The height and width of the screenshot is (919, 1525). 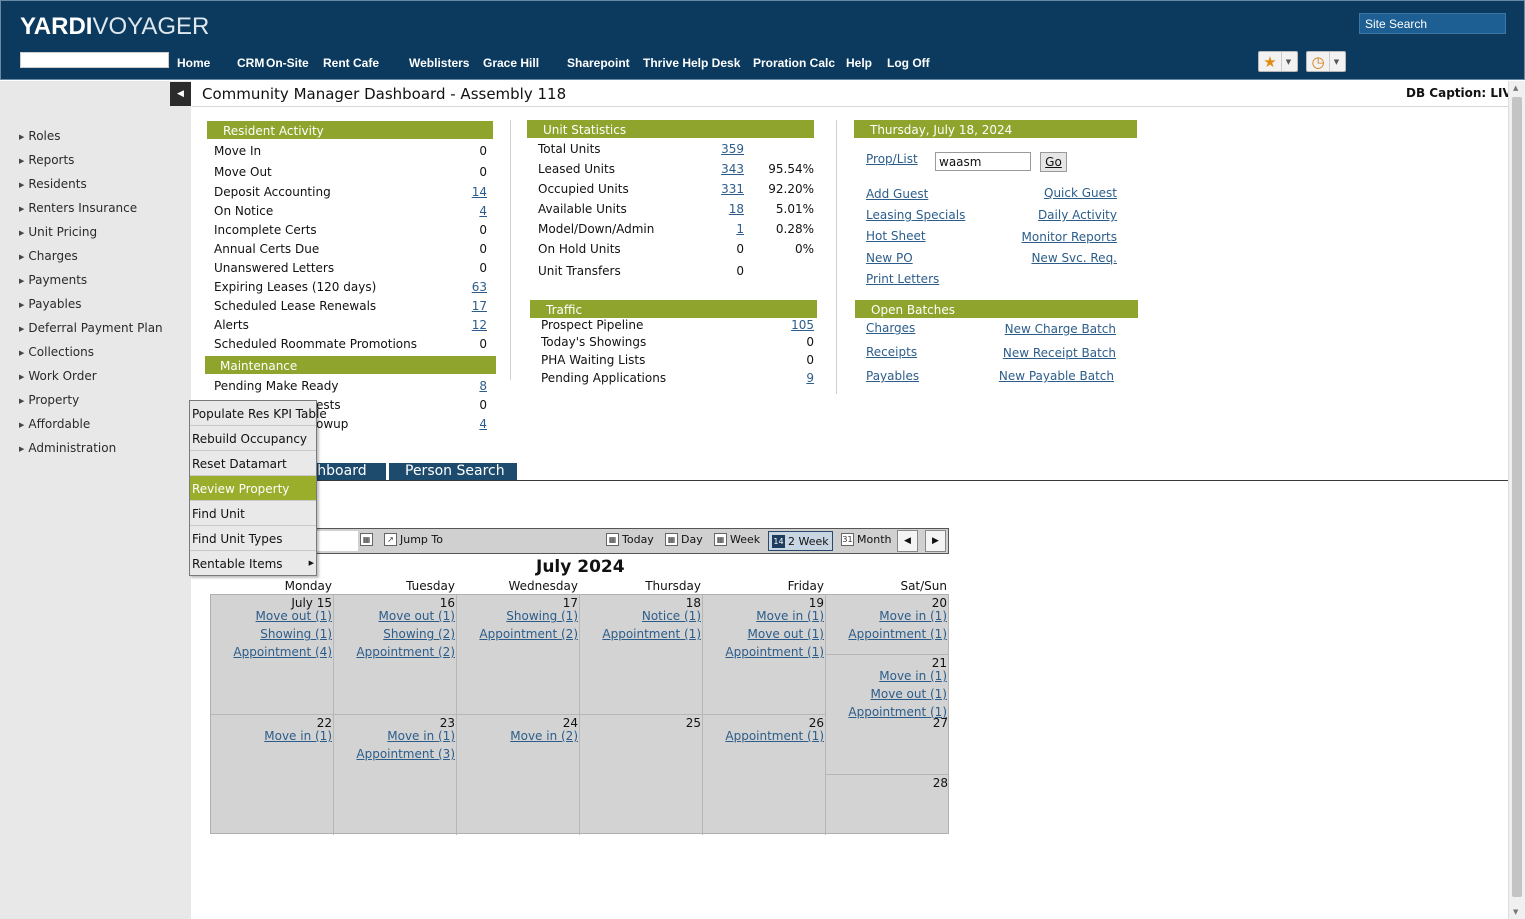 I want to click on hot-sheet-link: Hot Sheet, so click(x=896, y=236).